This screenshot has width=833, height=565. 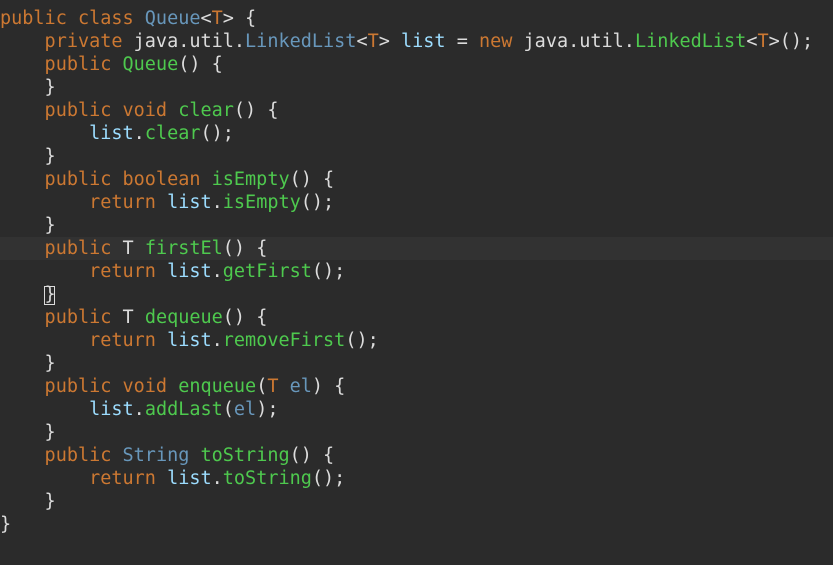 I want to click on code-token: private, so click(x=67, y=41).